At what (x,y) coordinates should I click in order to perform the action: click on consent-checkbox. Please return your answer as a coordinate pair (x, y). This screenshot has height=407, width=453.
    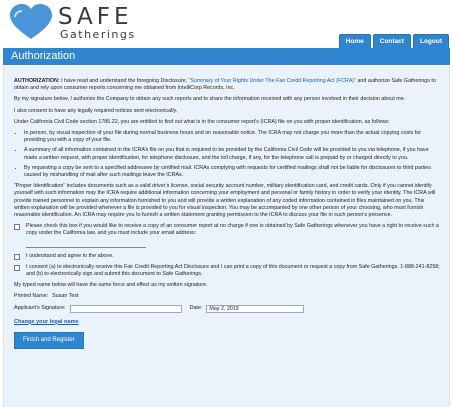
    Looking at the image, I should click on (17, 267).